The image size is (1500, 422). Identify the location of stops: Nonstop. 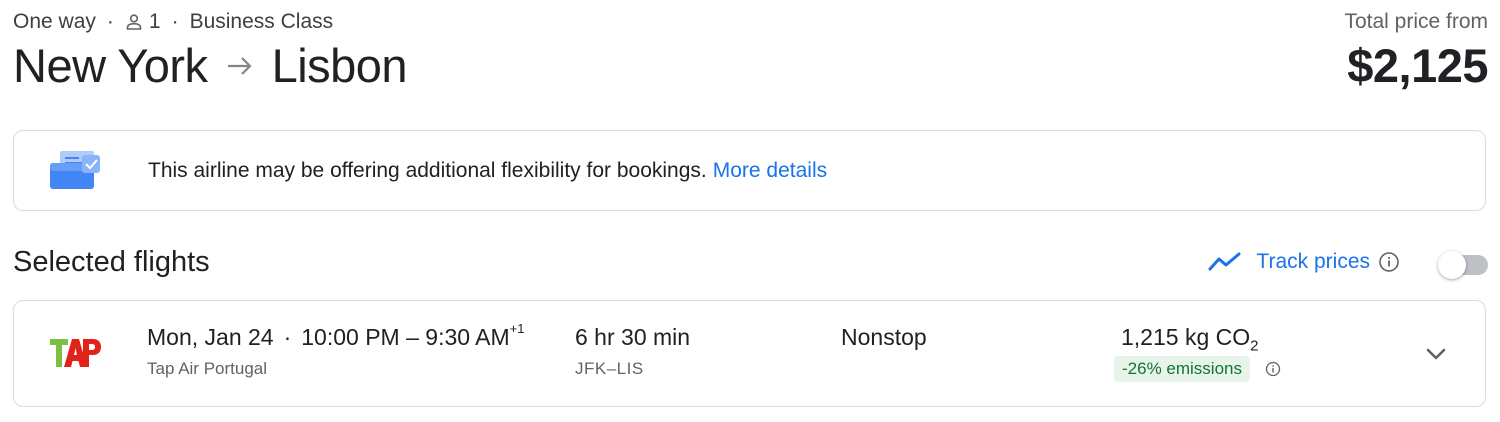
(884, 337).